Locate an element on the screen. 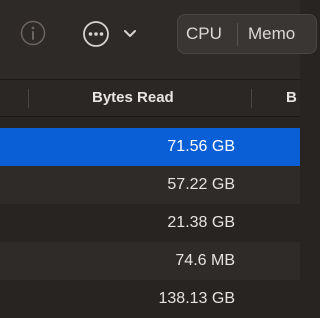 The width and height of the screenshot is (320, 318). bytes-read-cell: 57.22 GB is located at coordinates (201, 184).